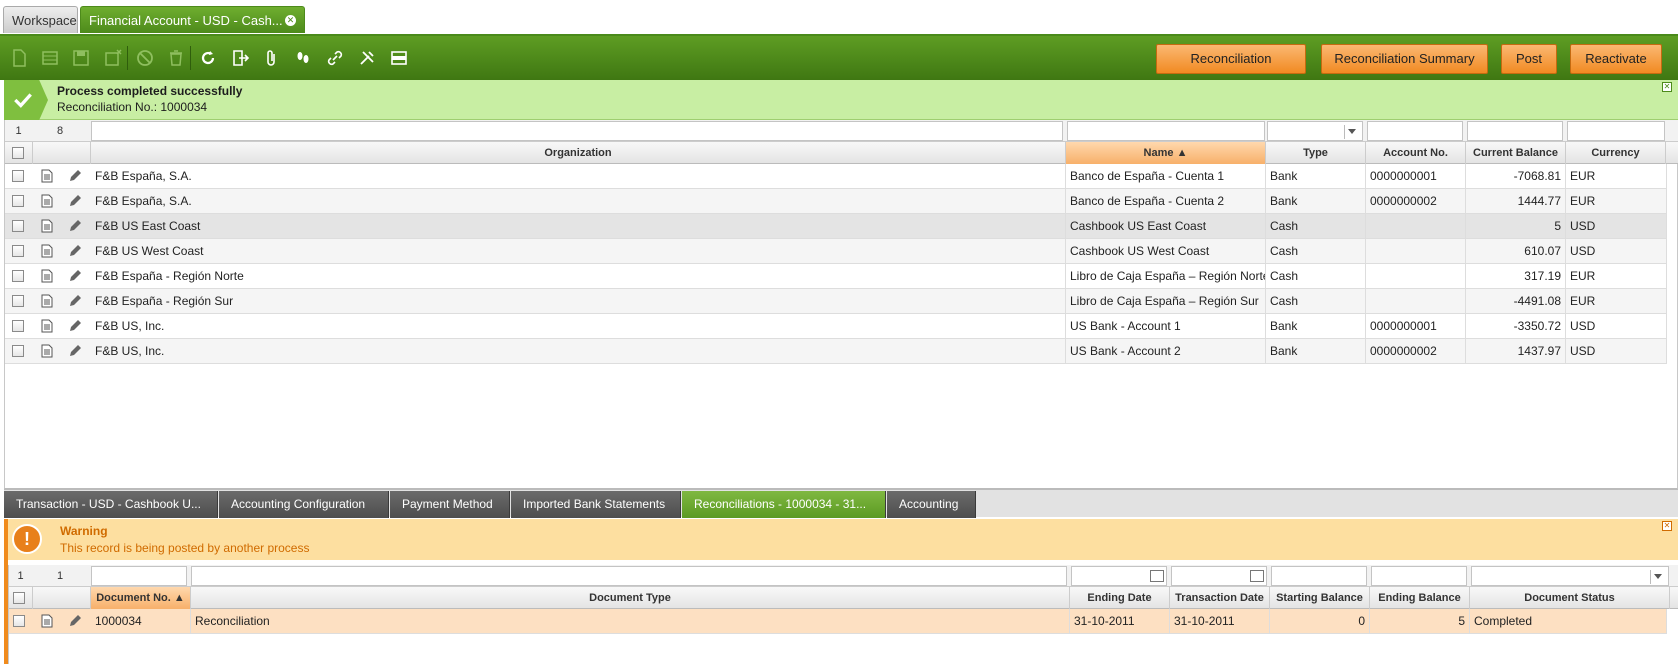  Describe the element at coordinates (1231, 69) in the screenshot. I see `reconciliation-details-button: Reconciliation Details` at that location.